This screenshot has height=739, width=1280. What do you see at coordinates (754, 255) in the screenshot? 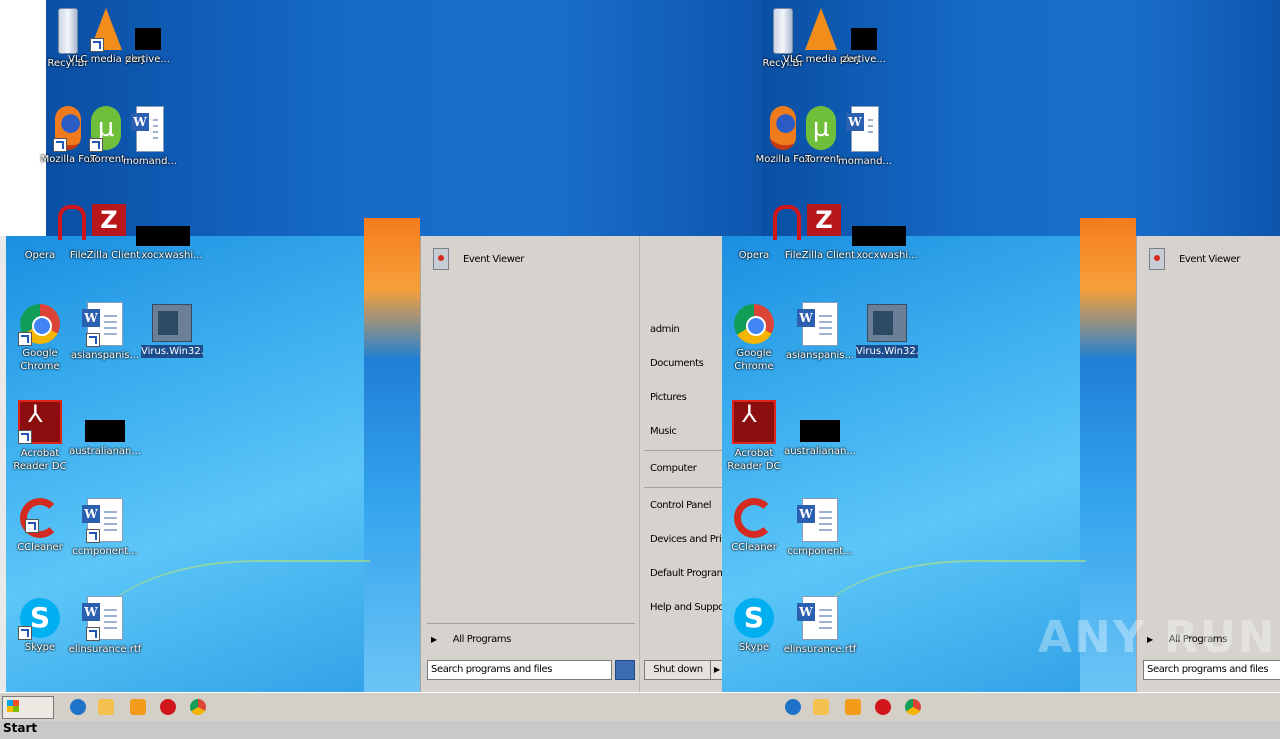
I see `desktop-icon-label: Opera` at bounding box center [754, 255].